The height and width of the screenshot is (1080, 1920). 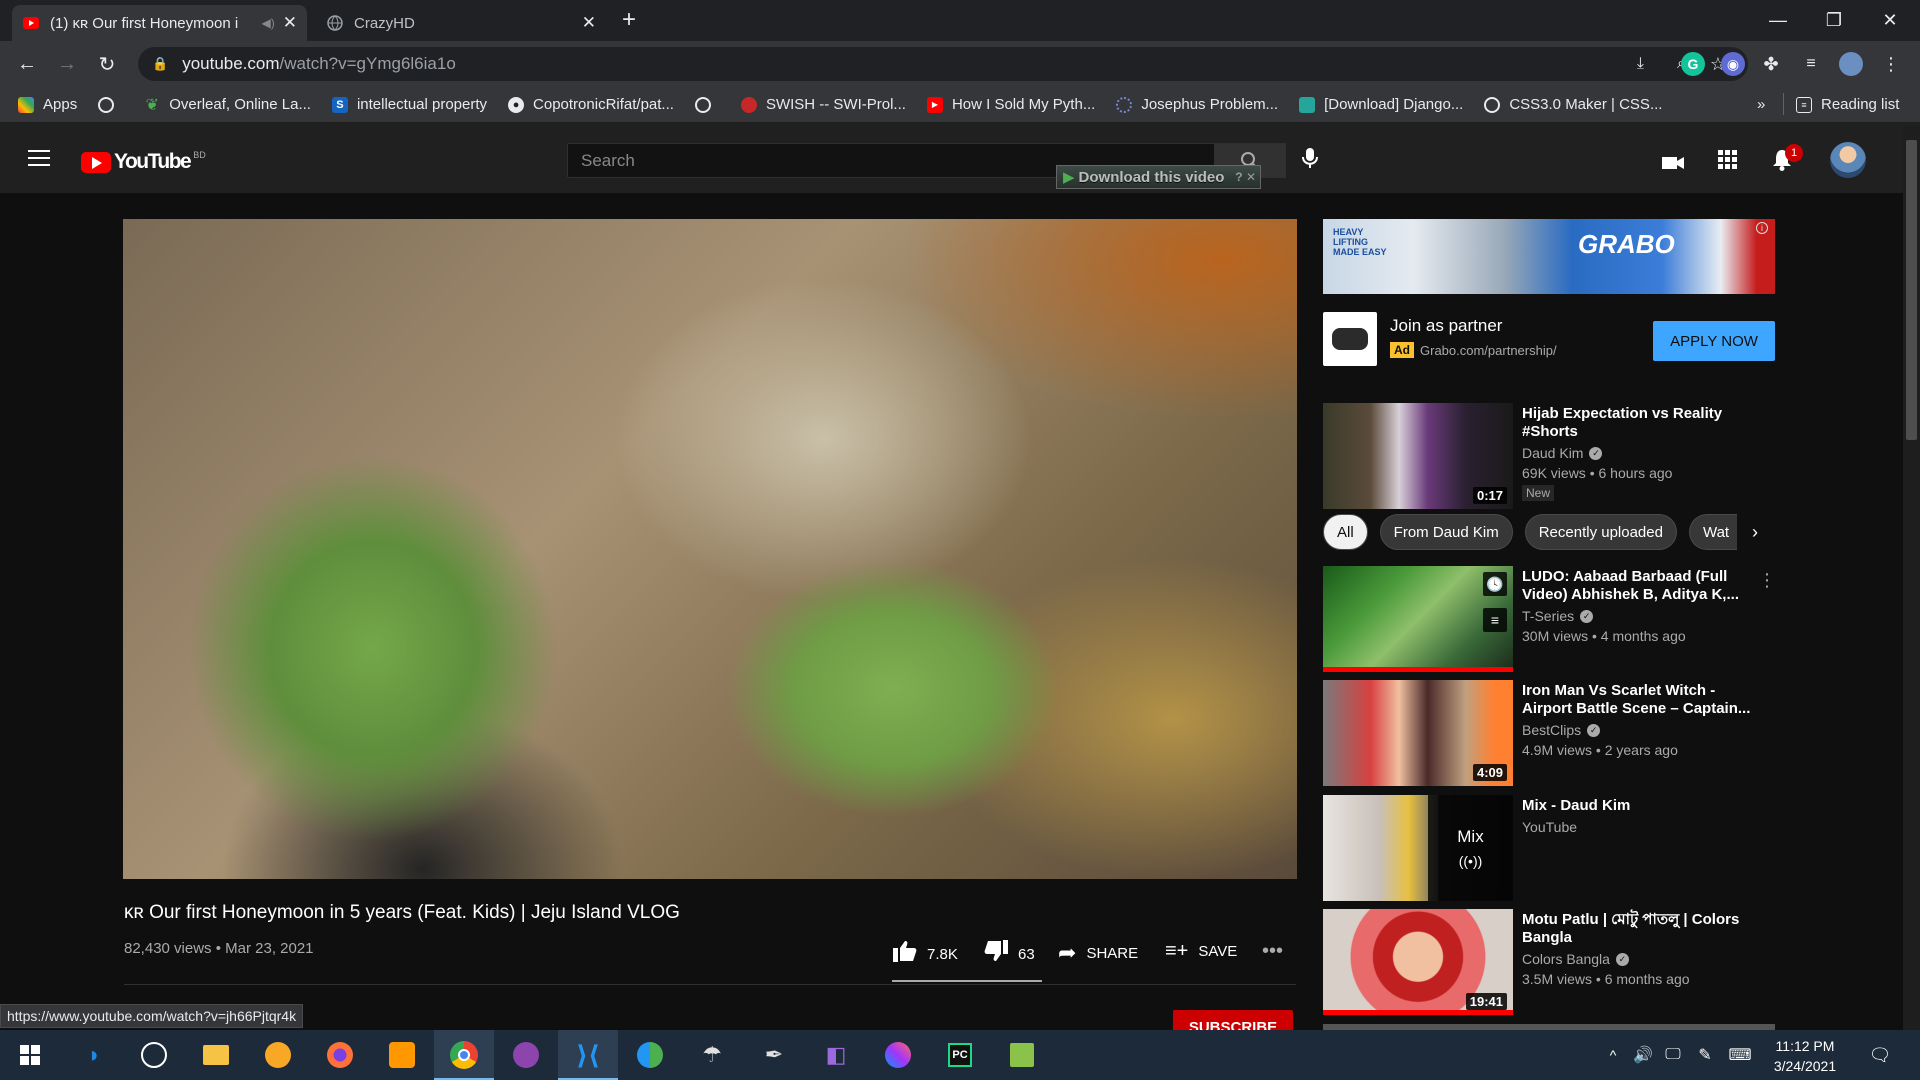 I want to click on new-tab-icon: +, so click(x=629, y=20).